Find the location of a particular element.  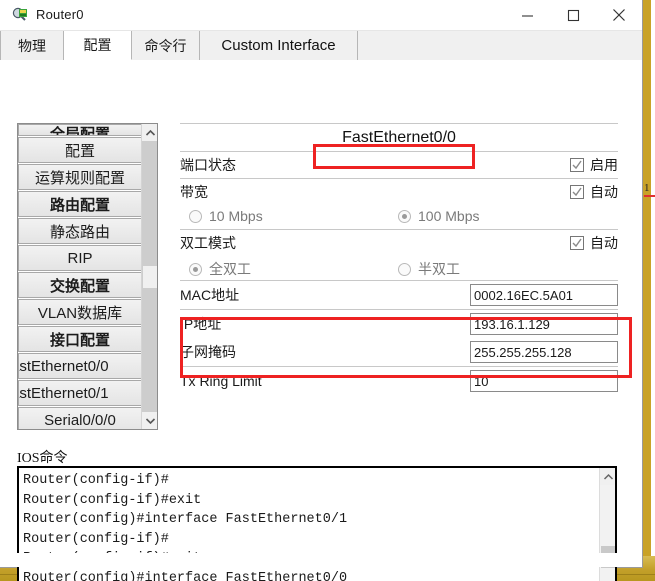

sidebar-item-label: VLAN数据库 is located at coordinates (80, 313).